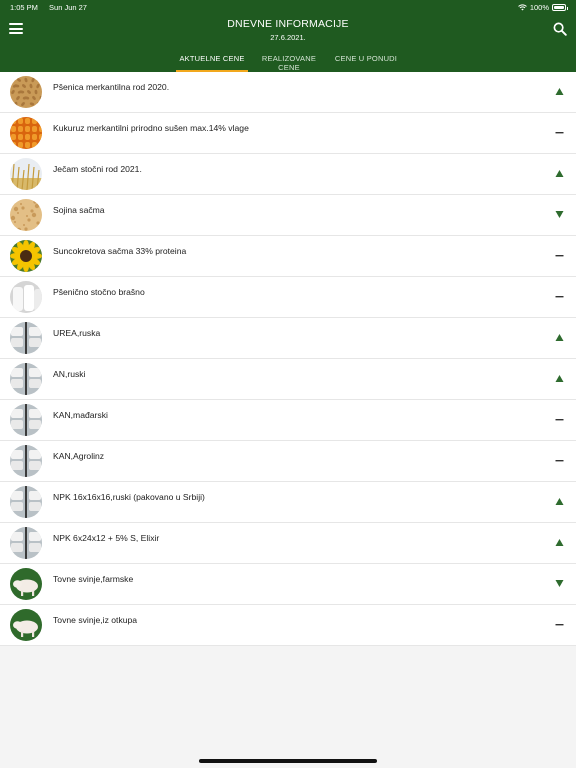 This screenshot has height=768, width=576. What do you see at coordinates (79, 210) in the screenshot?
I see `item-name: Sojina sačma` at bounding box center [79, 210].